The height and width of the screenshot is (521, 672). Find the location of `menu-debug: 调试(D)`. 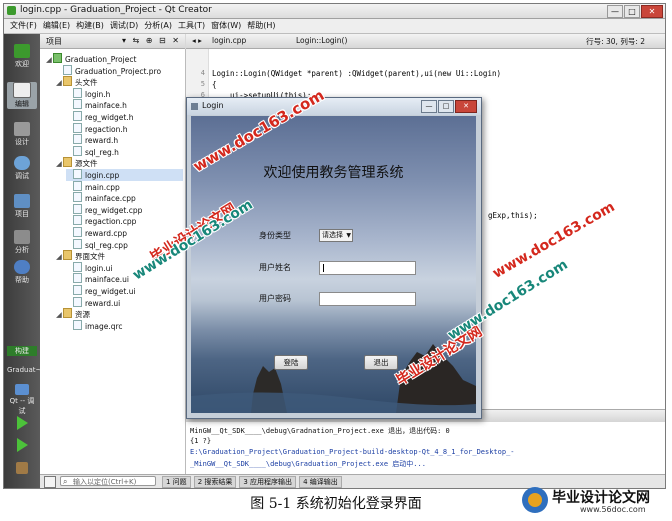

menu-debug: 调试(D) is located at coordinates (124, 26).